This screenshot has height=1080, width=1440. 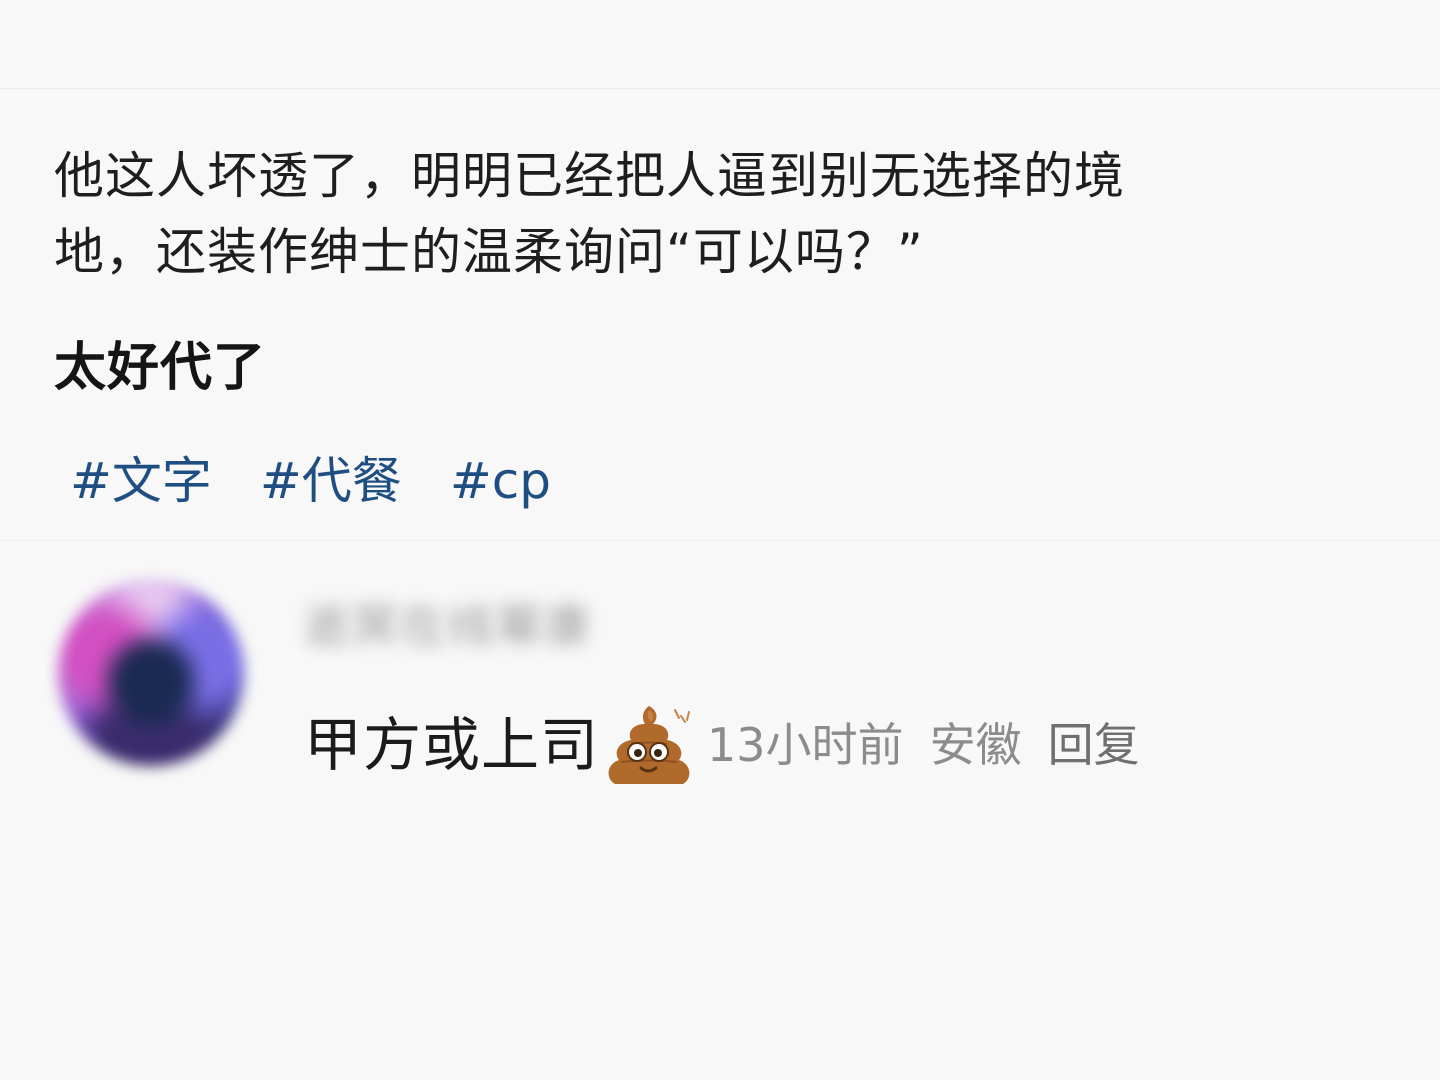 I want to click on comment-divider, so click(x=720, y=540).